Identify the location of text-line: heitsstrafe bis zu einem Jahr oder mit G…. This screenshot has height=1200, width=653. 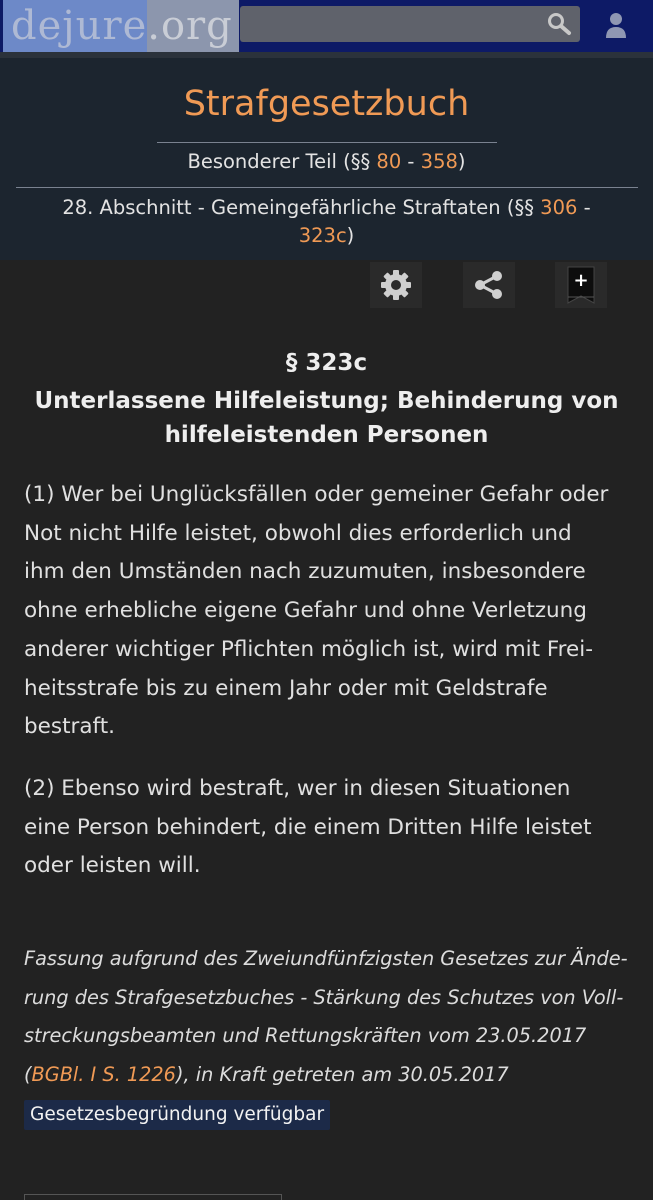
(286, 688).